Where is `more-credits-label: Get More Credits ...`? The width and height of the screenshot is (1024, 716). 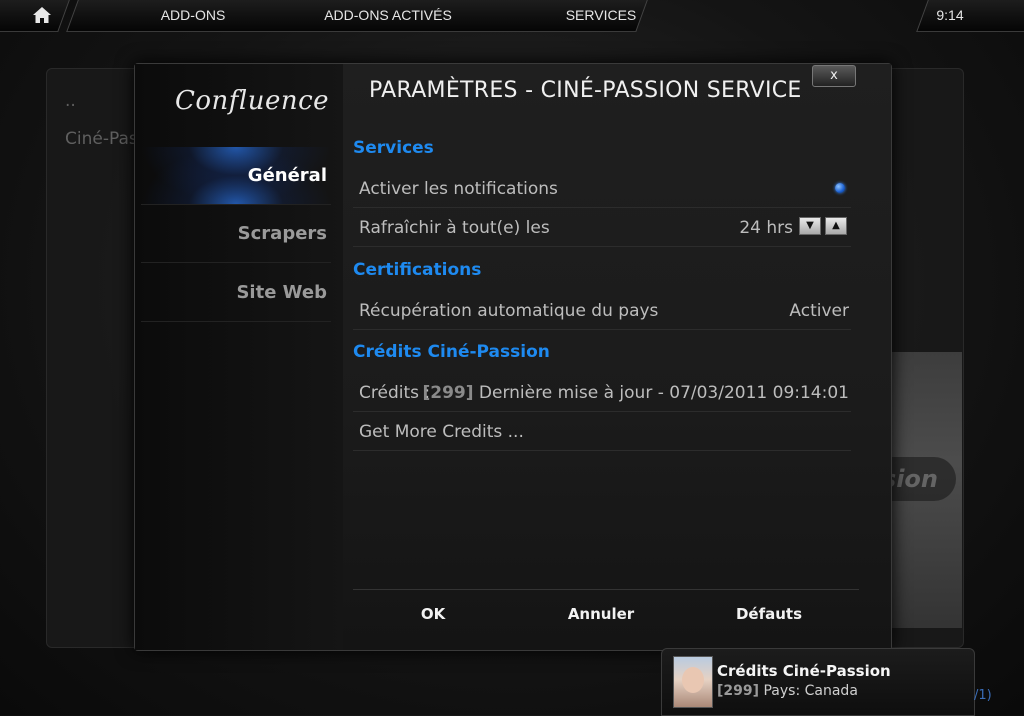 more-credits-label: Get More Credits ... is located at coordinates (441, 432).